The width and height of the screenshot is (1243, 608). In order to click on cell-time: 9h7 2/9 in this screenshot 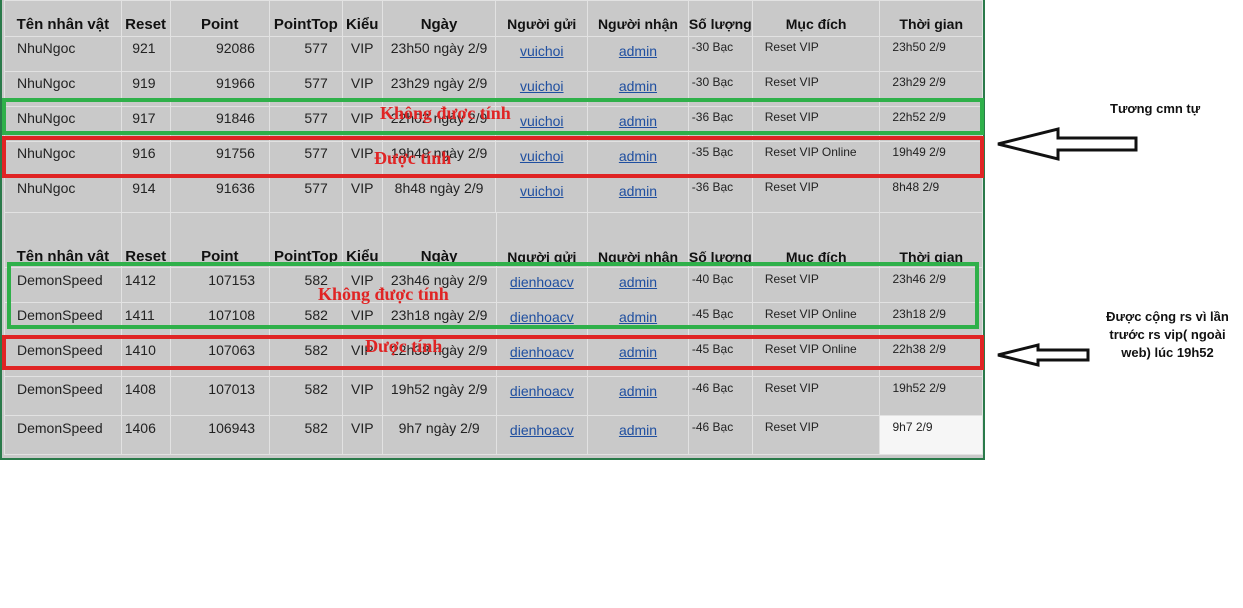, I will do `click(931, 435)`.